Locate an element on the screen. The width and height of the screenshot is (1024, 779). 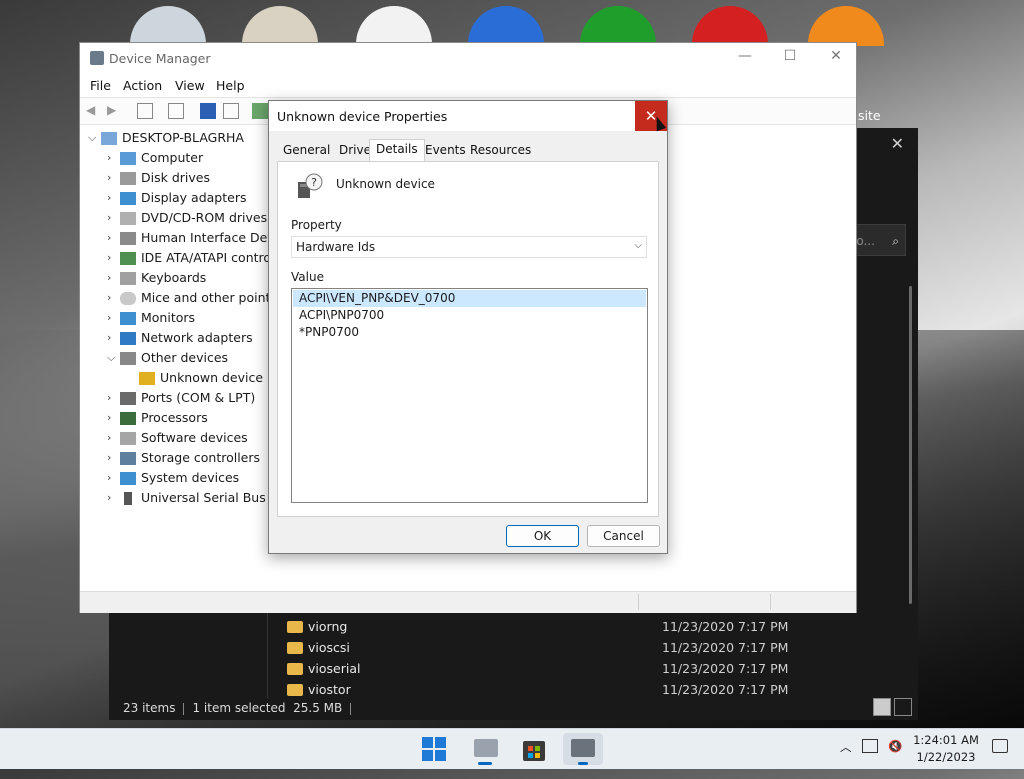
tab-resources: Resources is located at coordinates (500, 150).